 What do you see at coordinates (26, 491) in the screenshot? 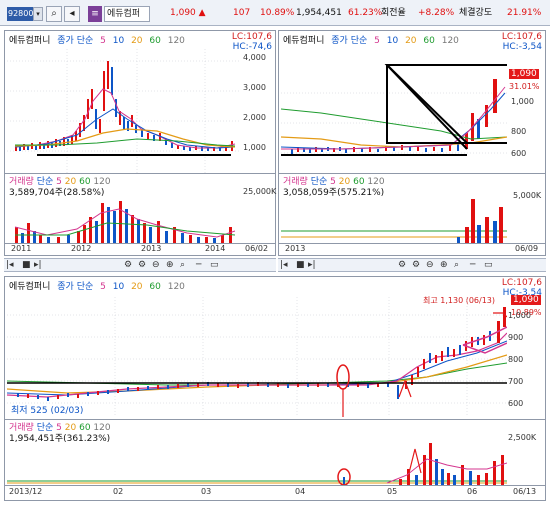
I see `x-label: 2013/12` at bounding box center [26, 491].